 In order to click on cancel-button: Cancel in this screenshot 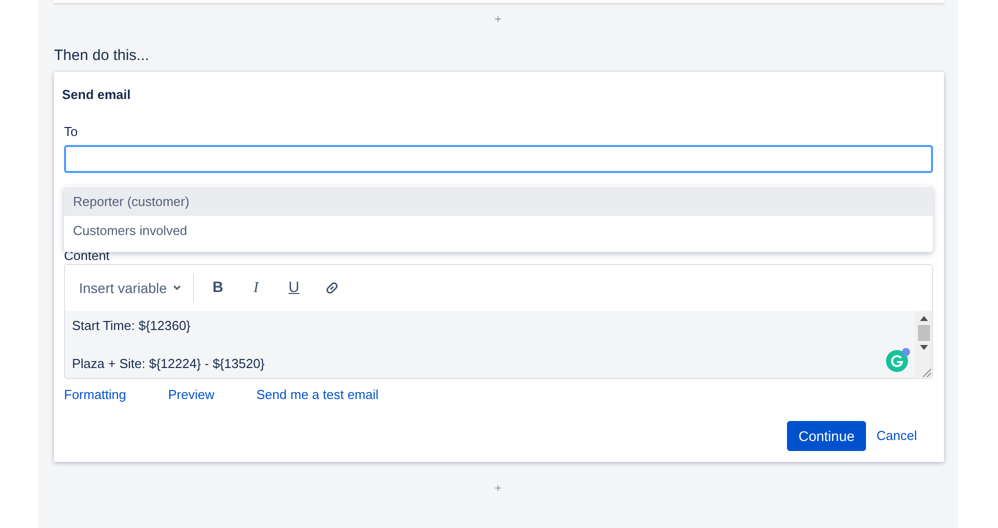, I will do `click(897, 436)`.